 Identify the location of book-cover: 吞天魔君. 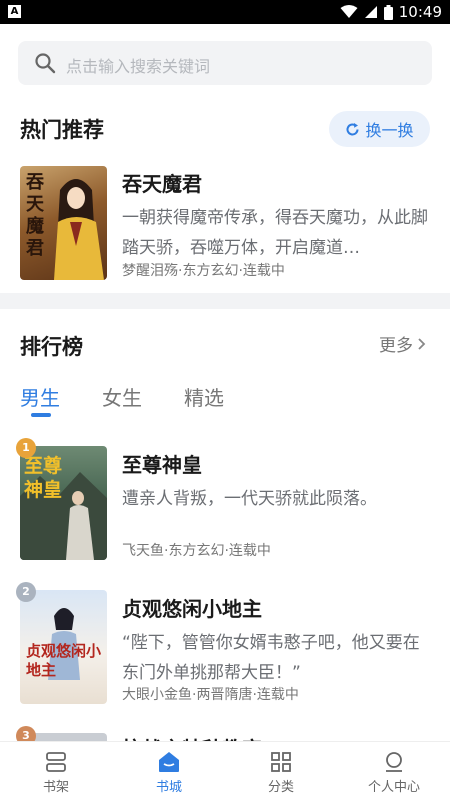
(63, 223).